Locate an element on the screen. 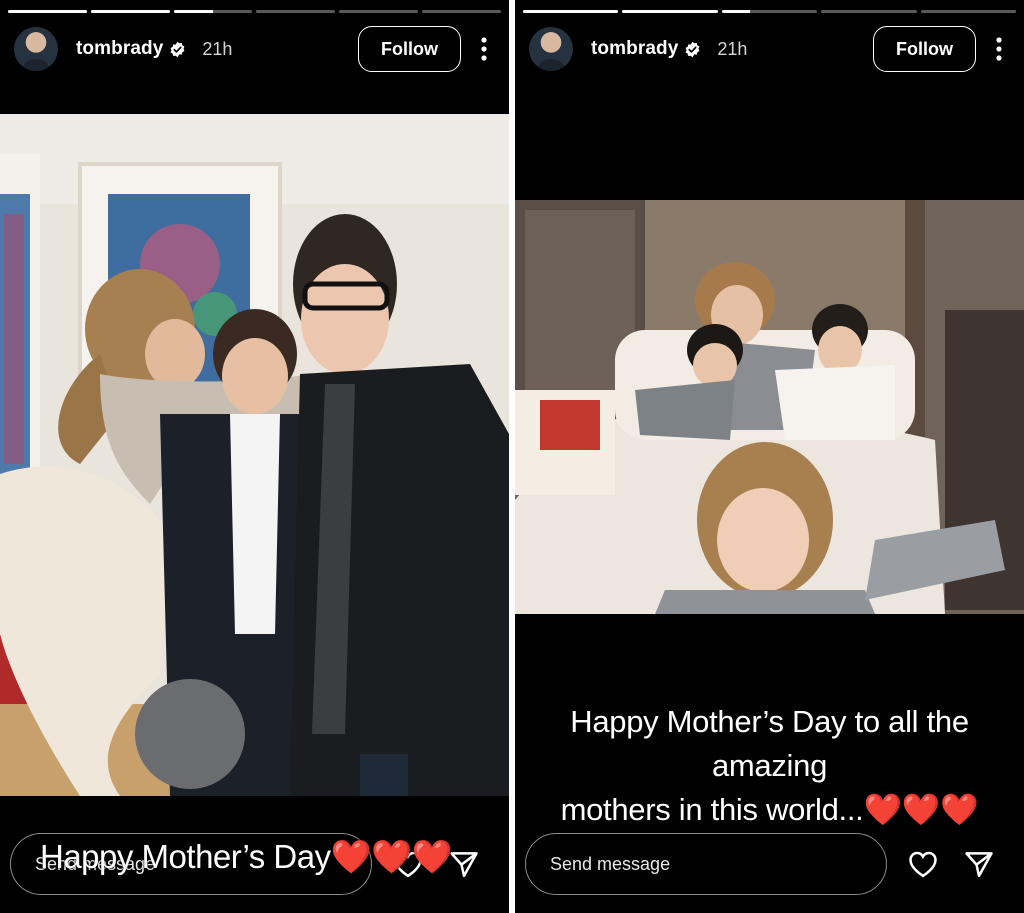 This screenshot has height=913, width=1024. caption-text: Happy Mother’s Day is located at coordinates (185, 856).